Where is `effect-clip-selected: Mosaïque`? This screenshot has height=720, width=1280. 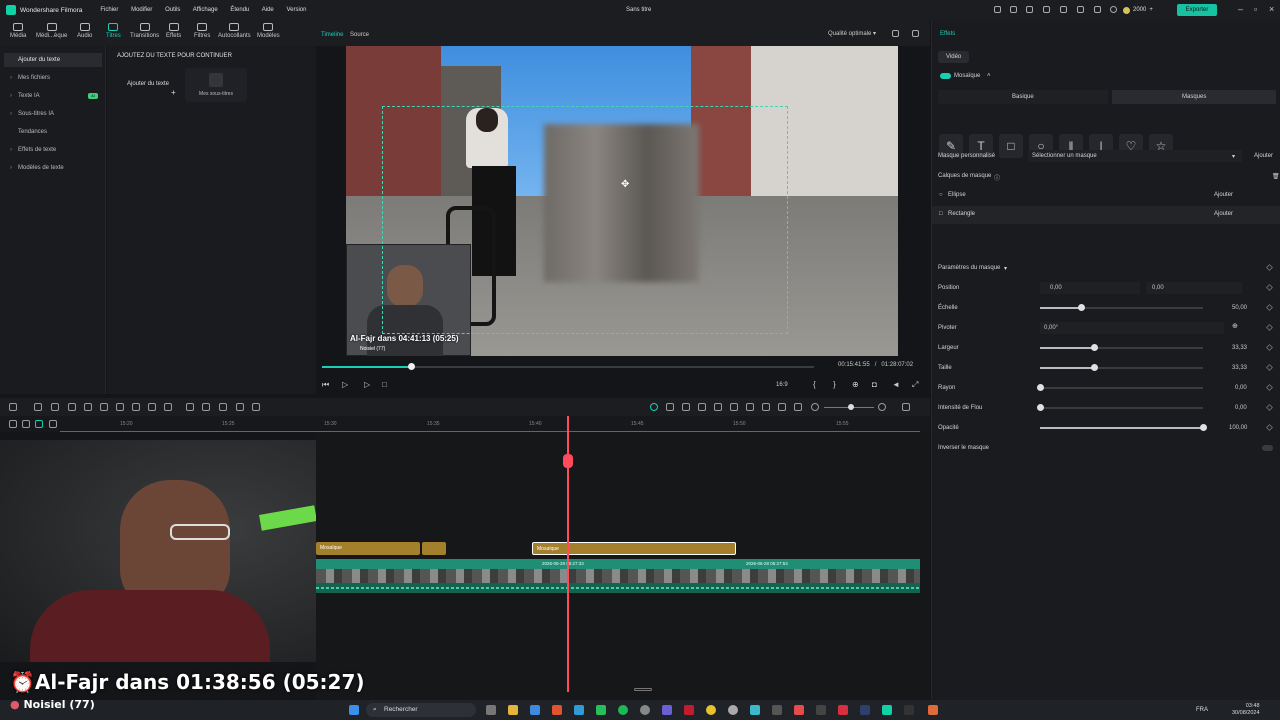
effect-clip-selected: Mosaïque is located at coordinates (634, 548).